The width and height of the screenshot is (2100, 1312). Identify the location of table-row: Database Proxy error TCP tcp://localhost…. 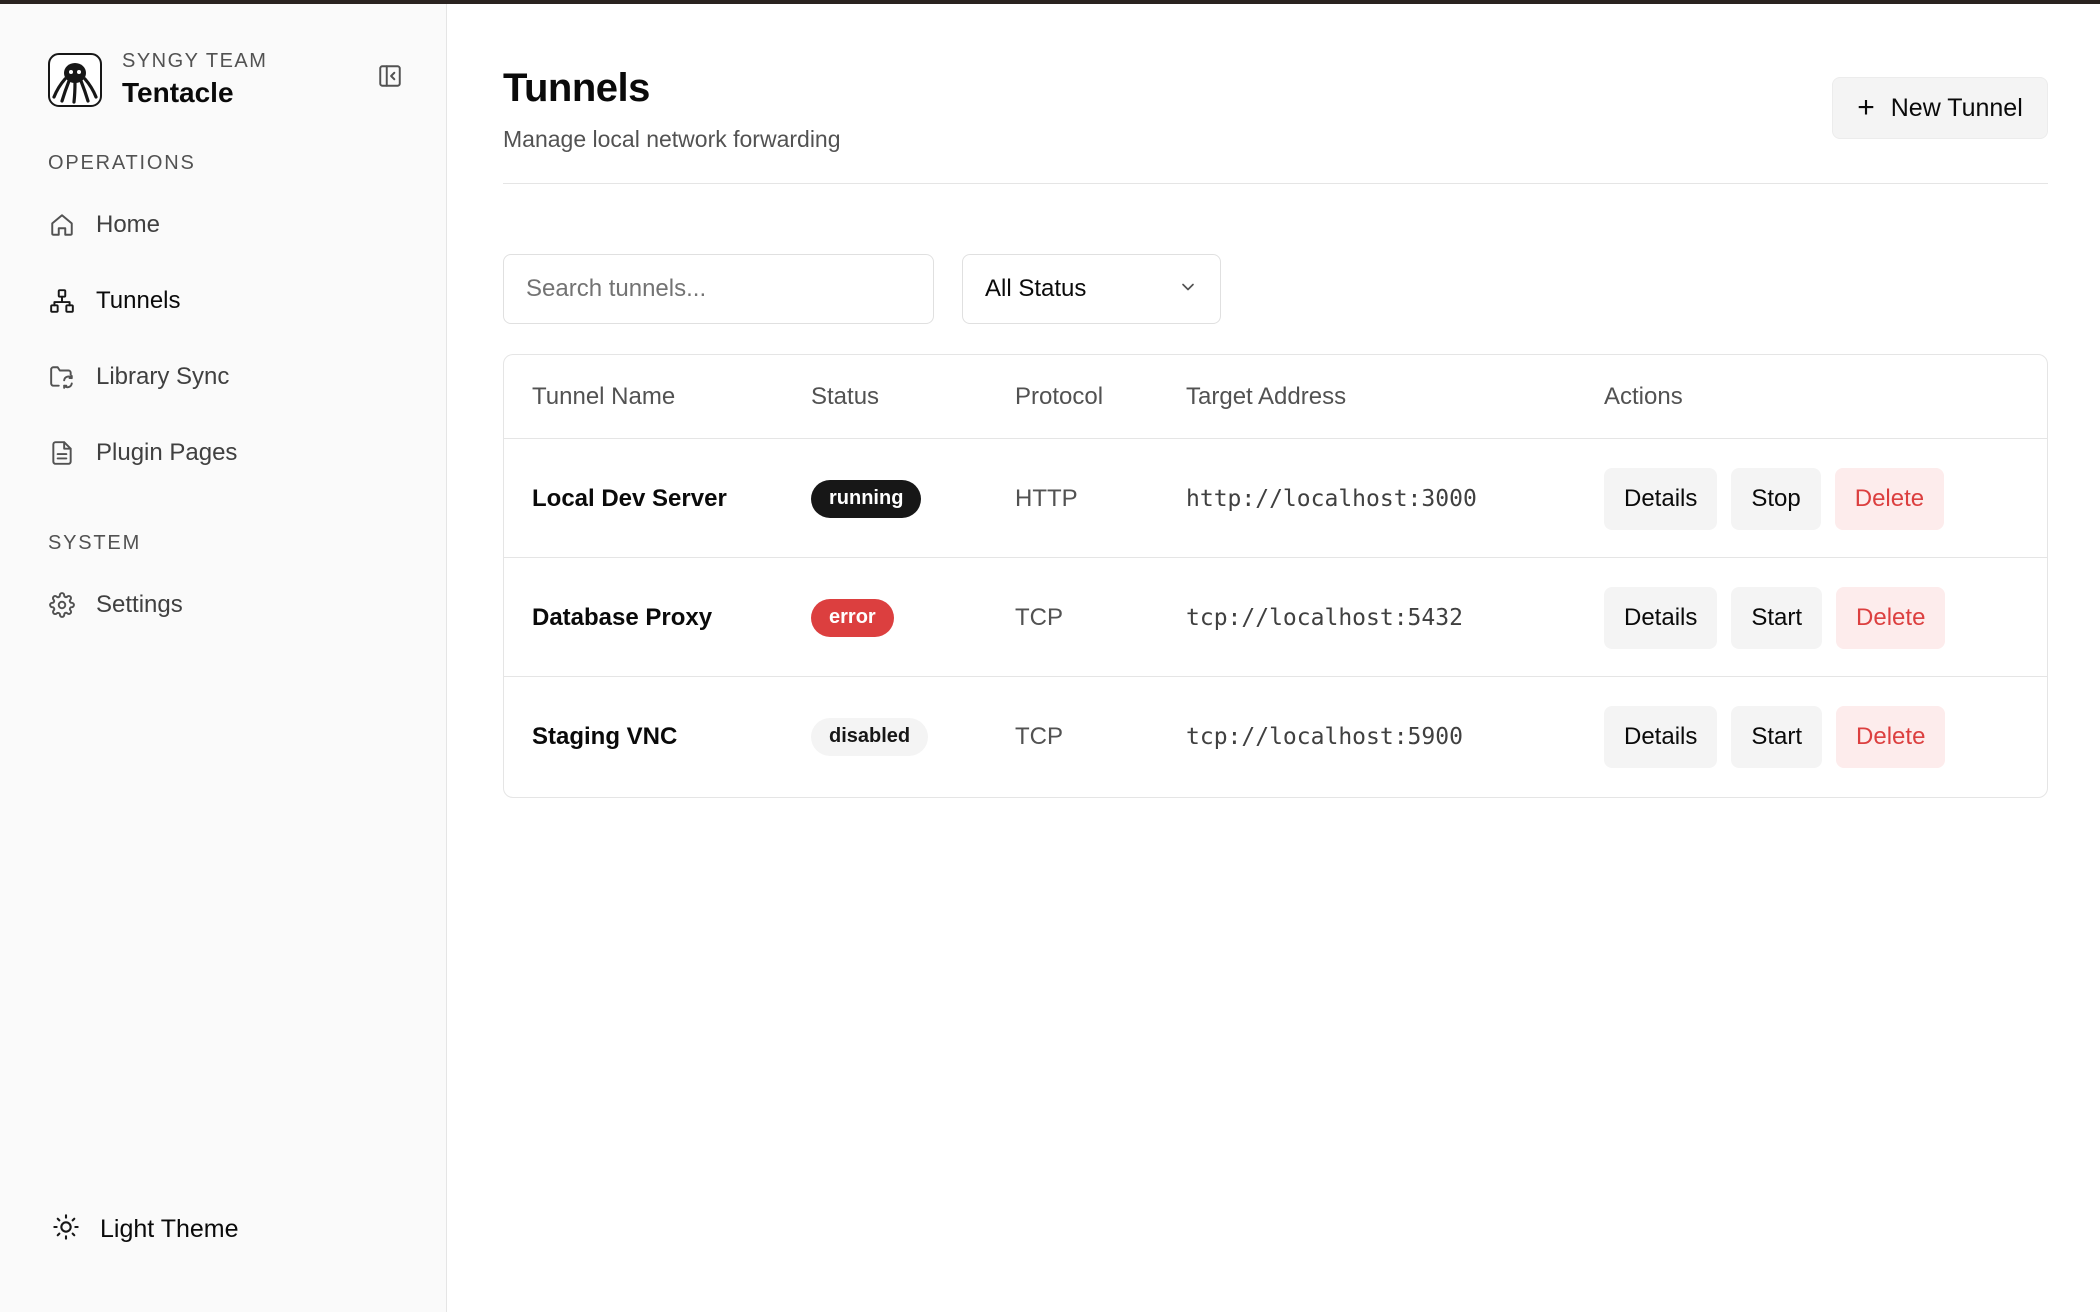
(1275, 617).